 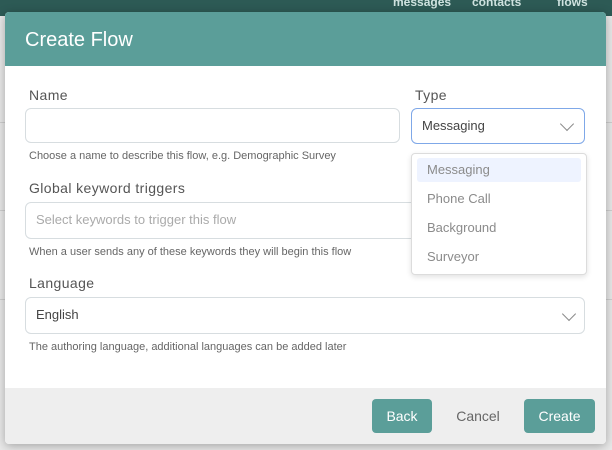 I want to click on nav-messages: messages, so click(x=422, y=5).